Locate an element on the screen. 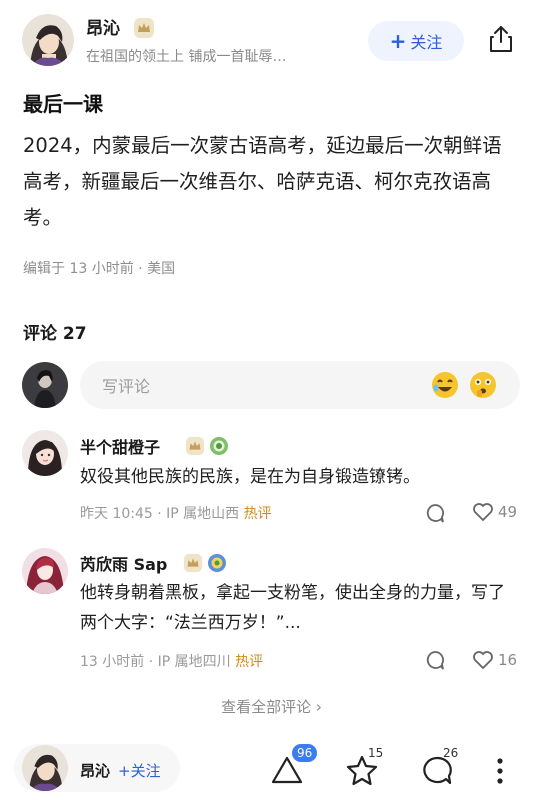 This screenshot has height=800, width=543. like-count: 16 is located at coordinates (508, 660).